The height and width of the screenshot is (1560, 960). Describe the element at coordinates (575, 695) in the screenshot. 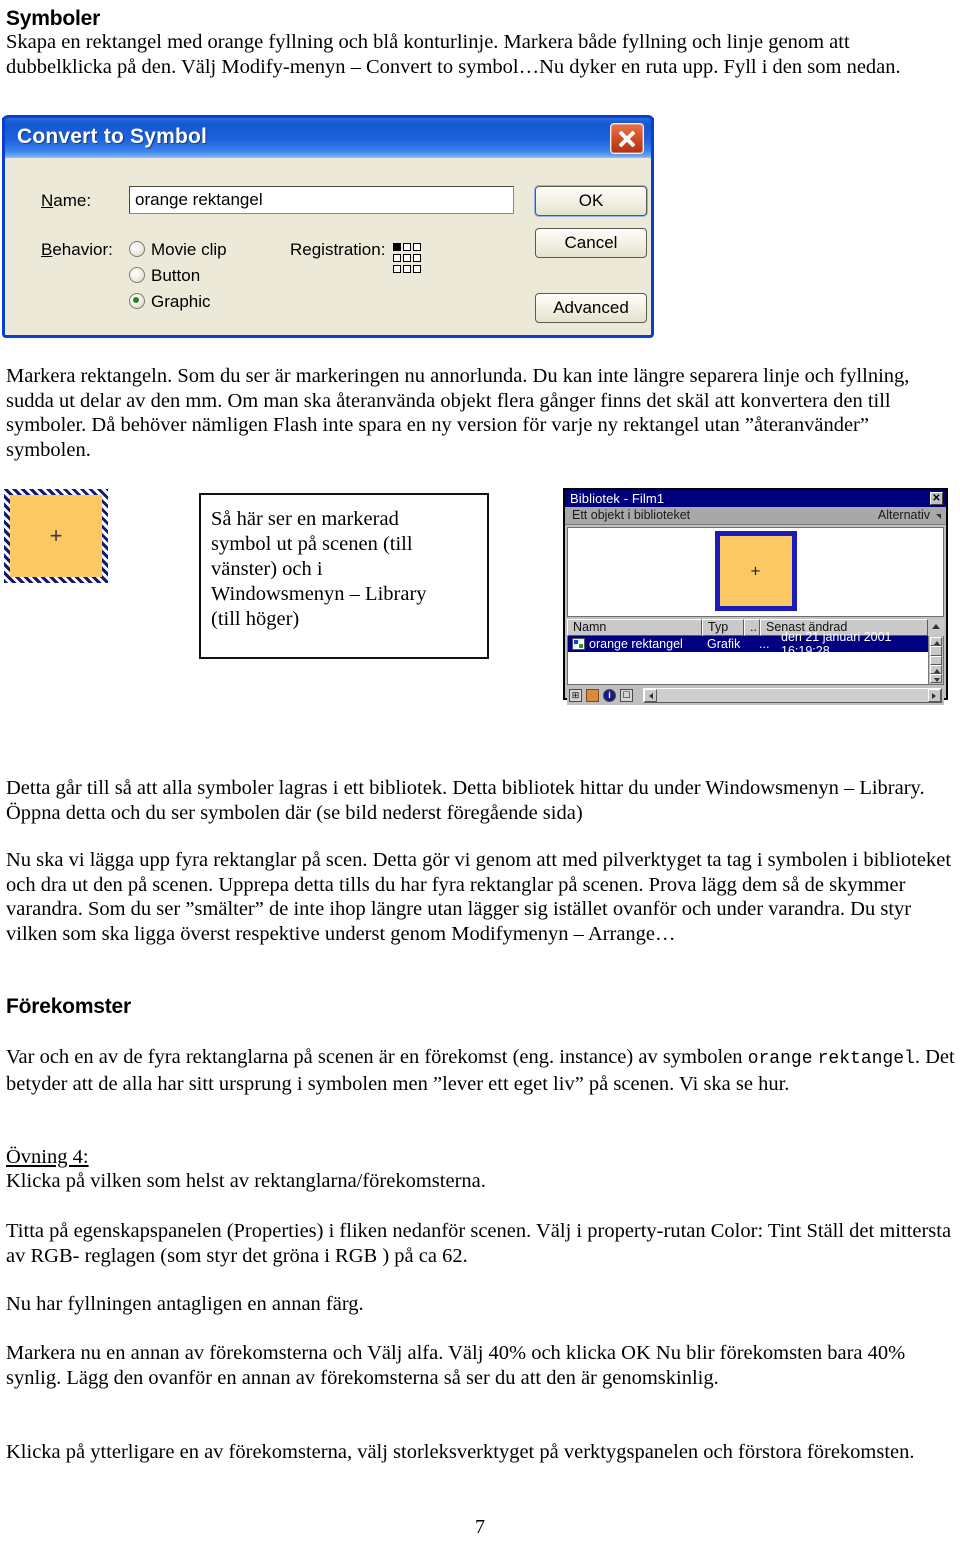

I see `new-symbol-icon: ⊞` at that location.